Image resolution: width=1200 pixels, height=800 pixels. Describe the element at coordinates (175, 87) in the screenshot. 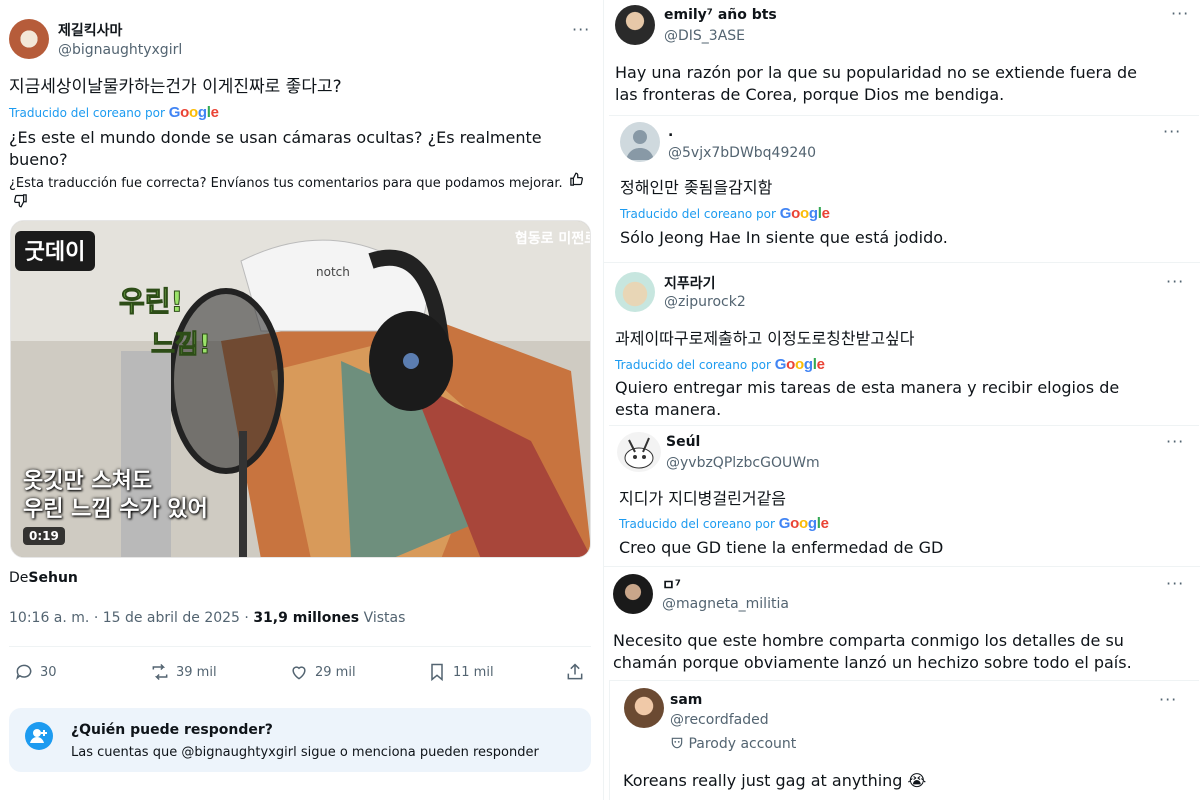

I see `tweet-original-text: 지금세상이날물카하는건가 이게진짜로 좋다고?` at that location.